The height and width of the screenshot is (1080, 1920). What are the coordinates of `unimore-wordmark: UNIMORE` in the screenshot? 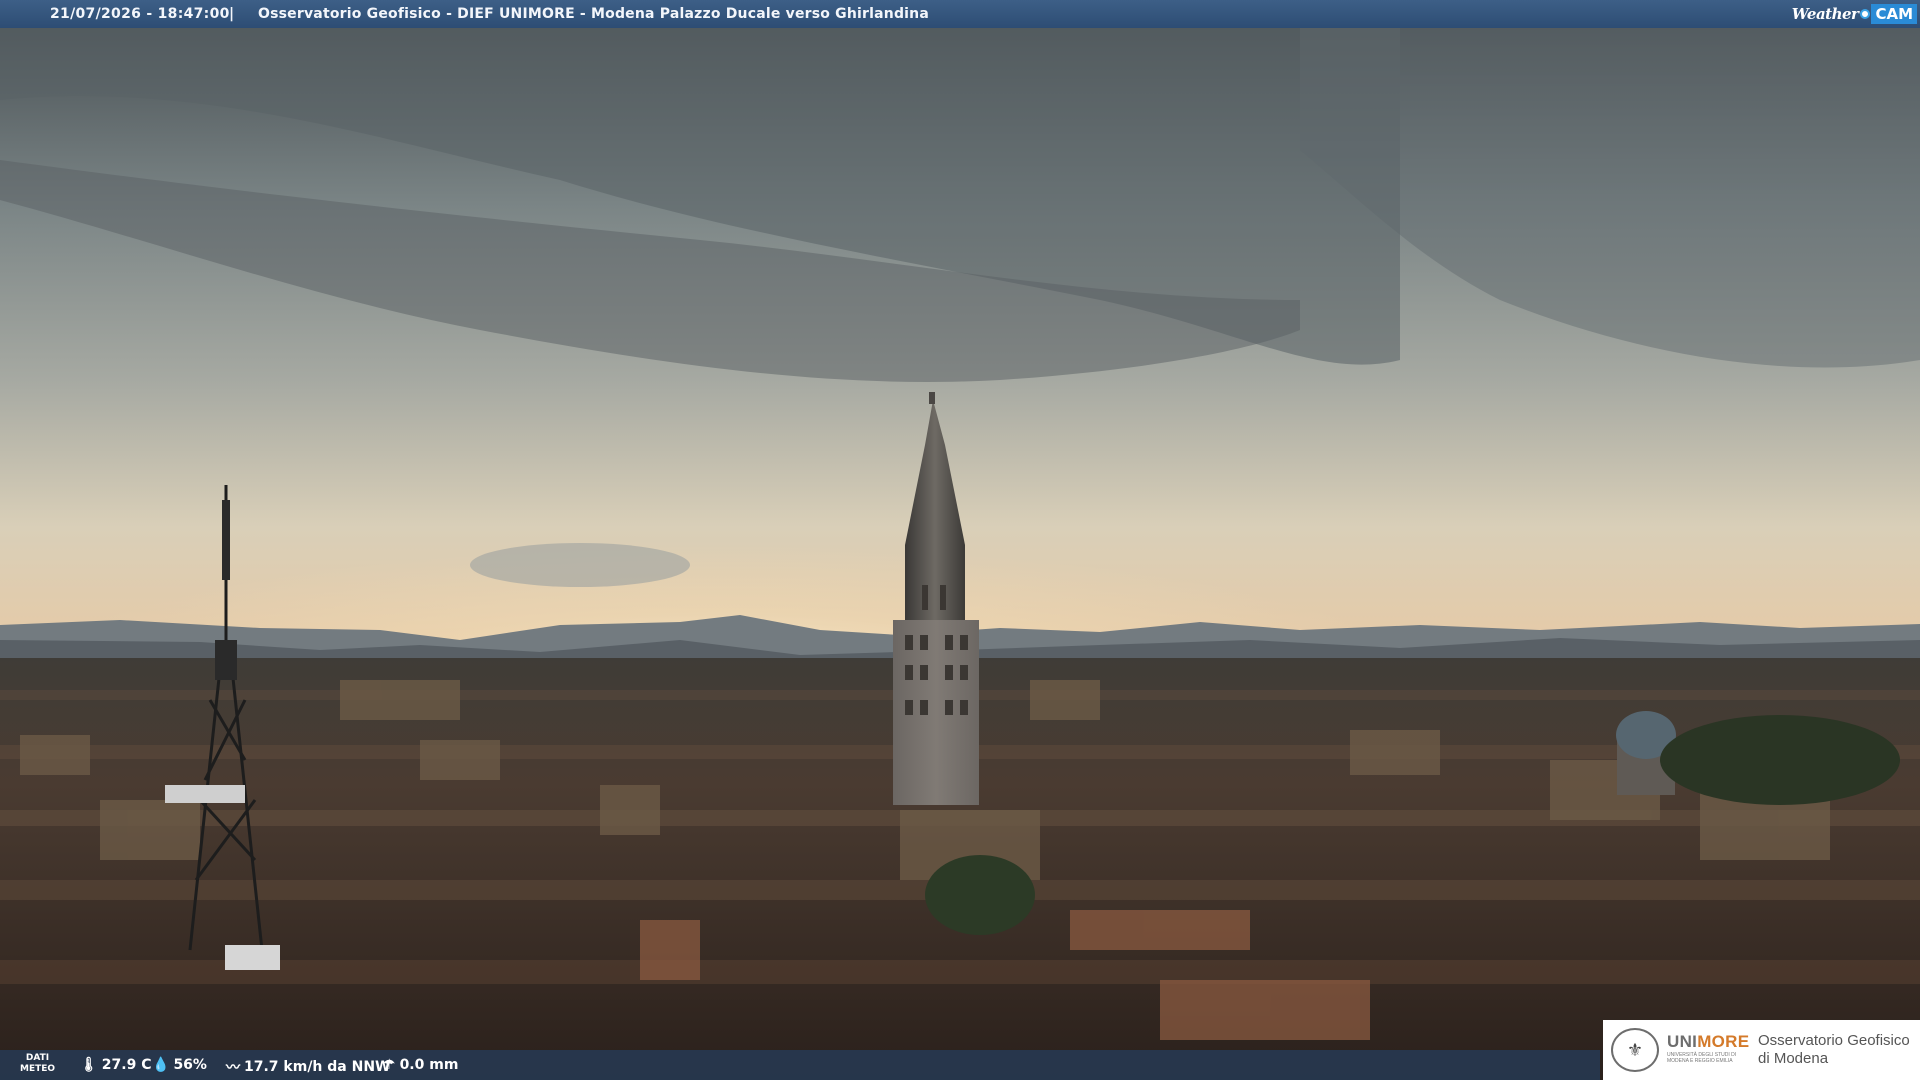 It's located at (1708, 1042).